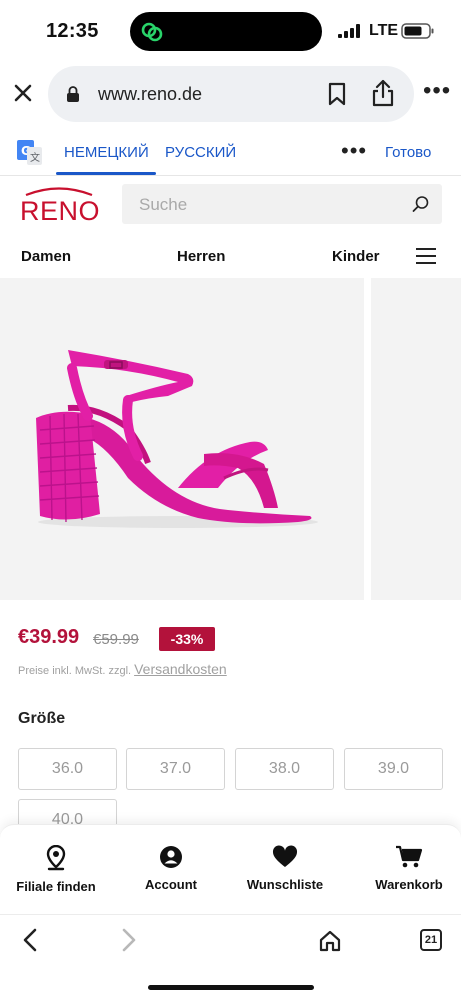  Describe the element at coordinates (285, 856) in the screenshot. I see `heart-icon` at that location.